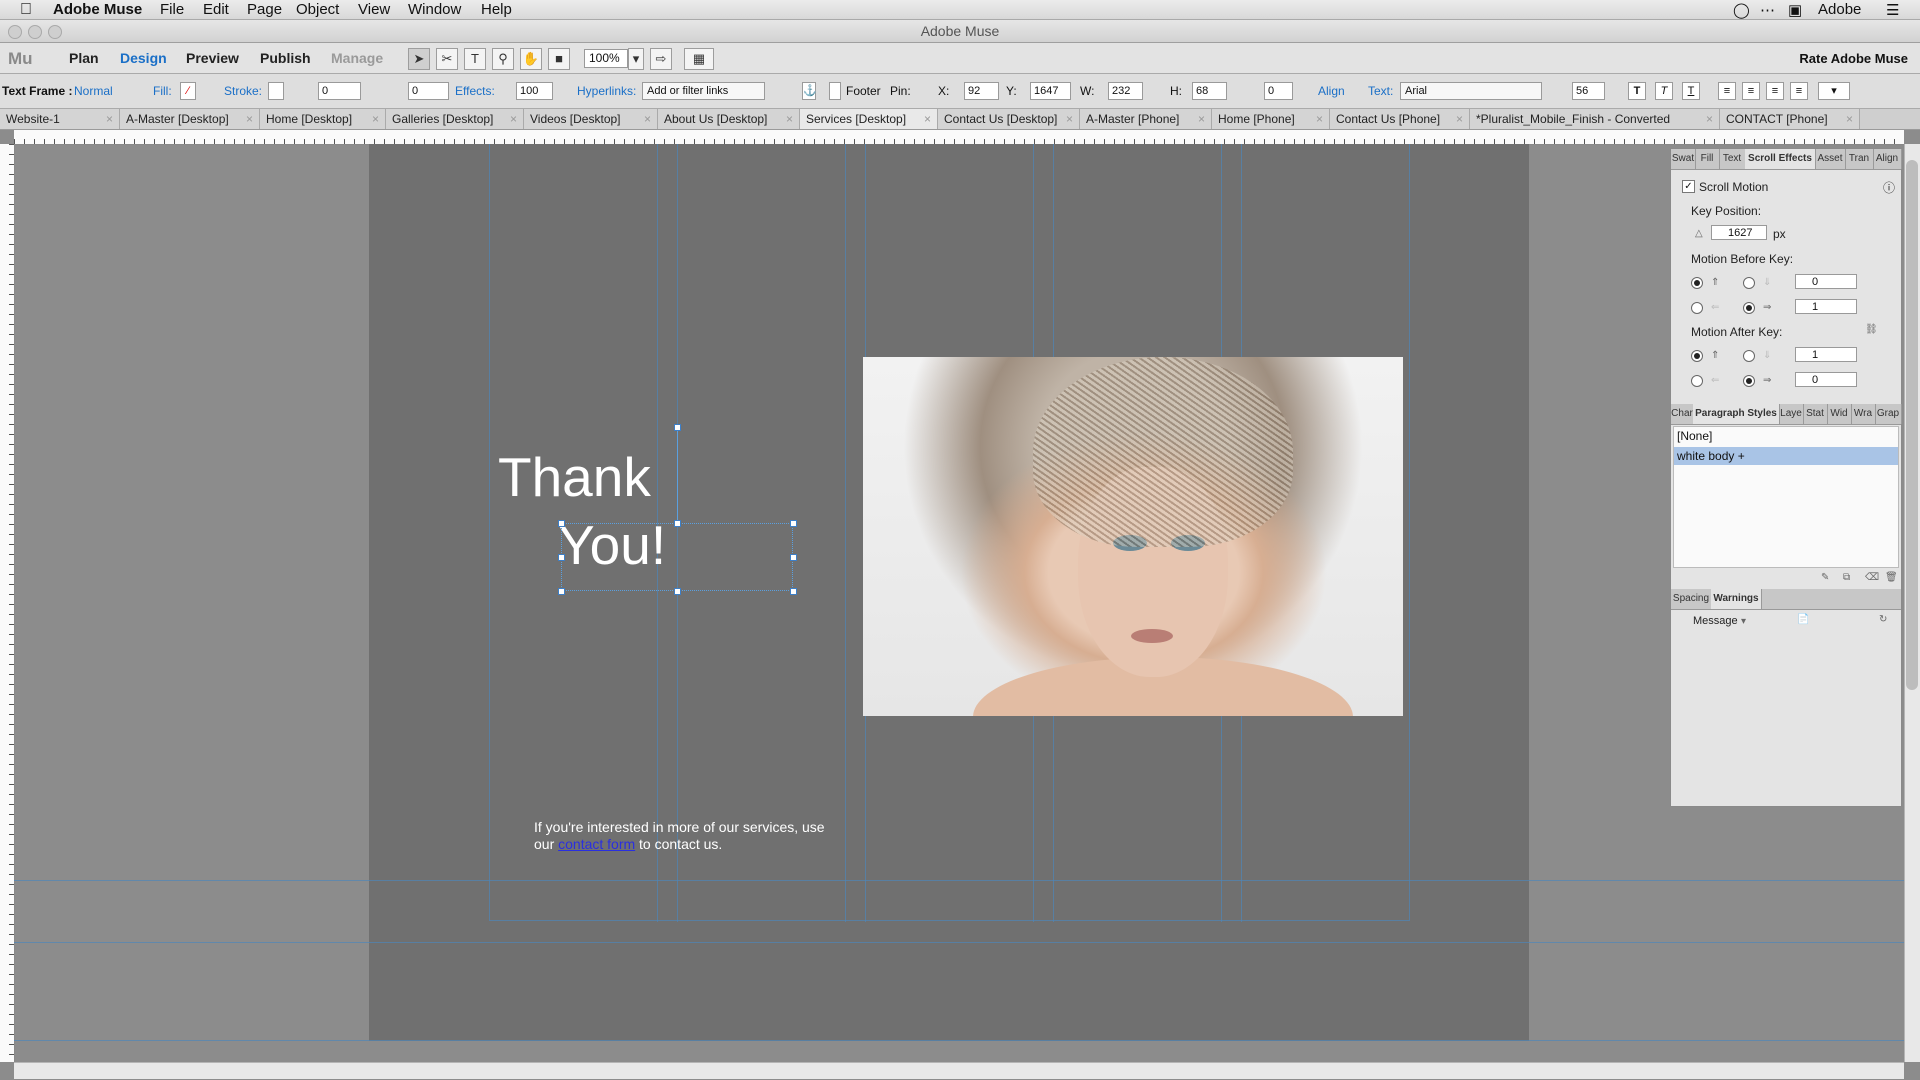 The image size is (1920, 1080). Describe the element at coordinates (1400, 119) in the screenshot. I see `tab-contact-phone: Contact Us [Phone] ×` at that location.